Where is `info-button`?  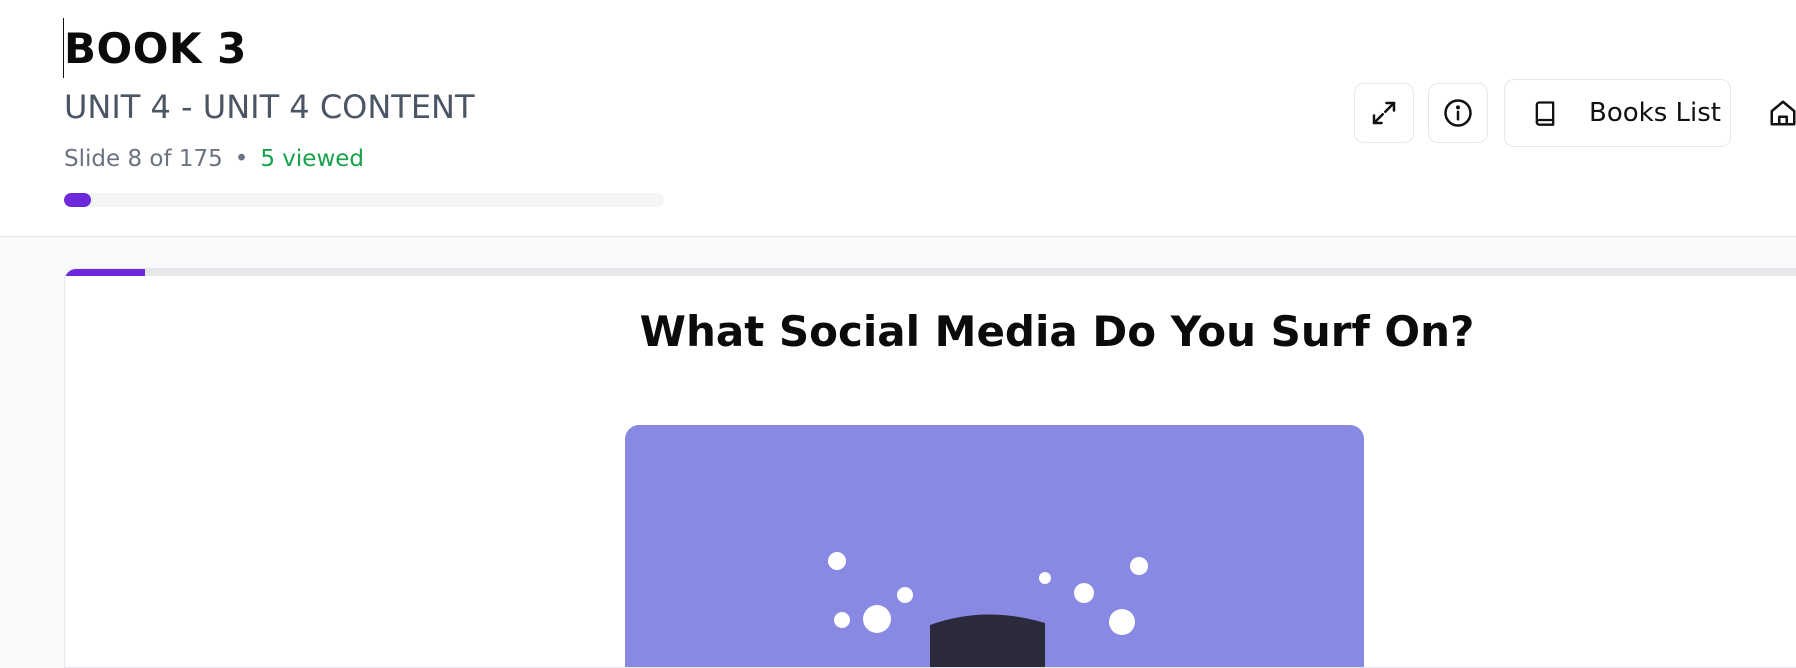 info-button is located at coordinates (1458, 113).